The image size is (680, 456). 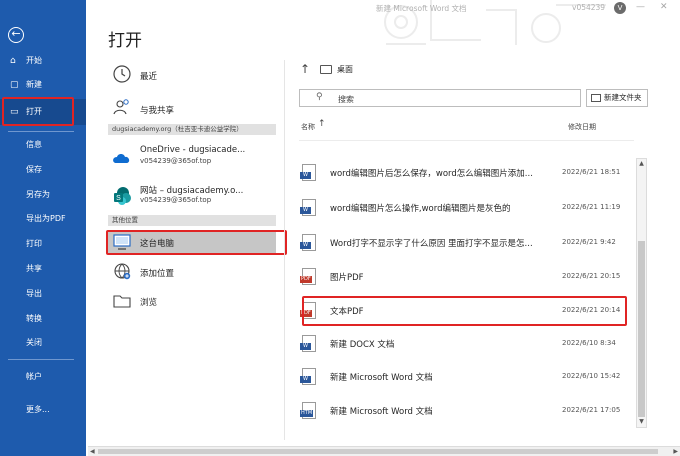 What do you see at coordinates (192, 75) in the screenshot?
I see `place-recent: 最近` at bounding box center [192, 75].